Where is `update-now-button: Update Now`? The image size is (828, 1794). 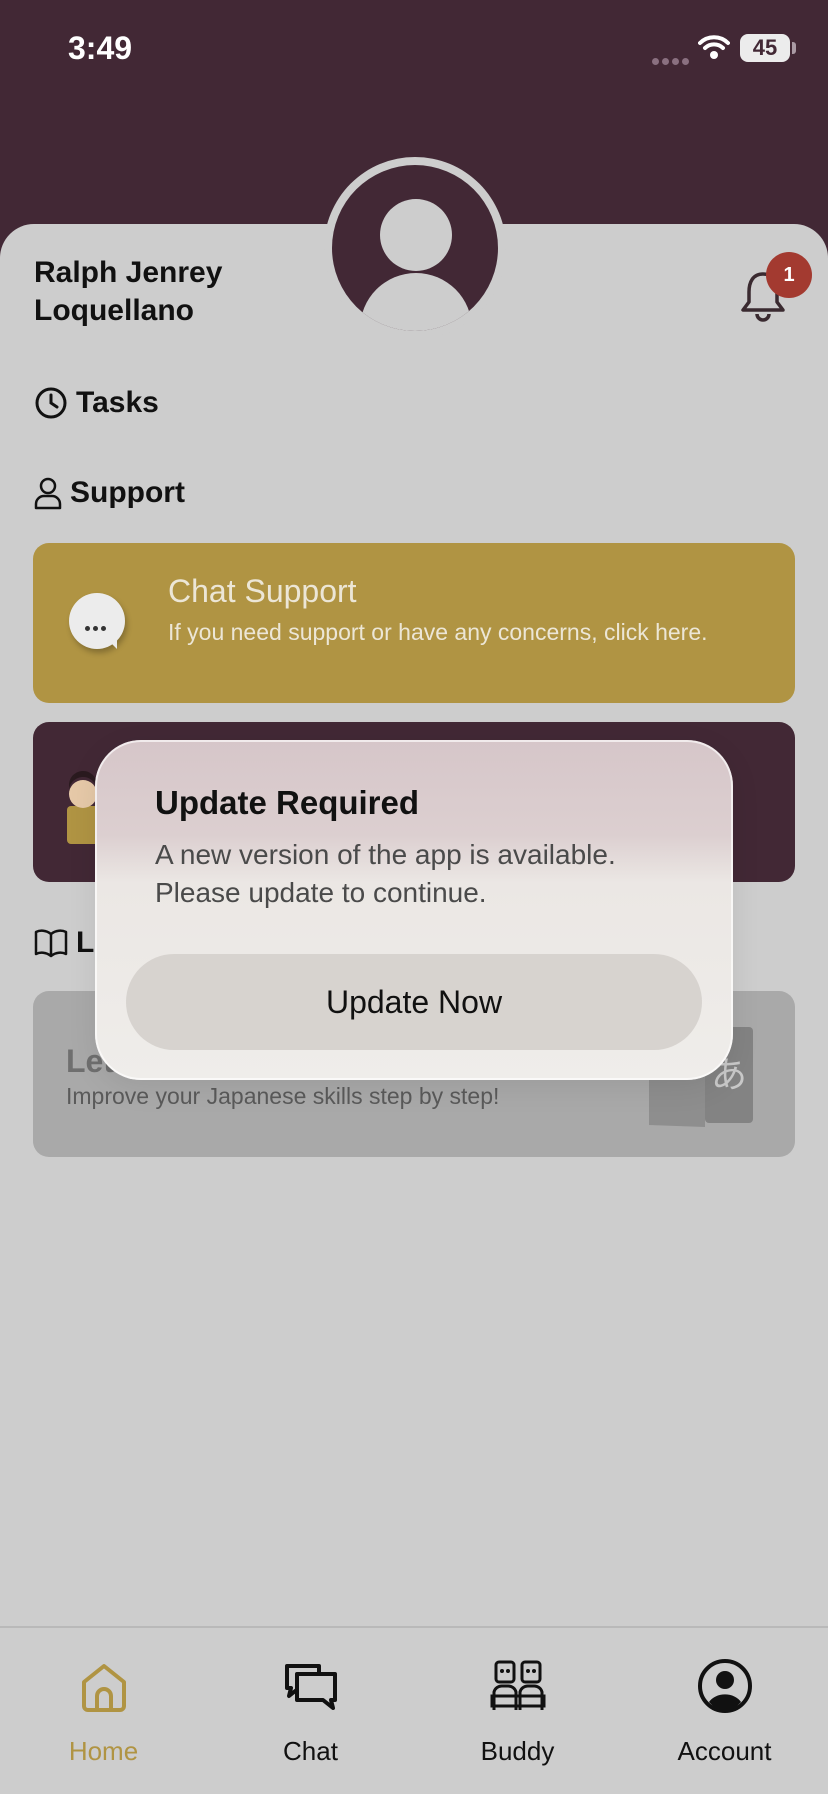
update-now-button: Update Now is located at coordinates (414, 1002).